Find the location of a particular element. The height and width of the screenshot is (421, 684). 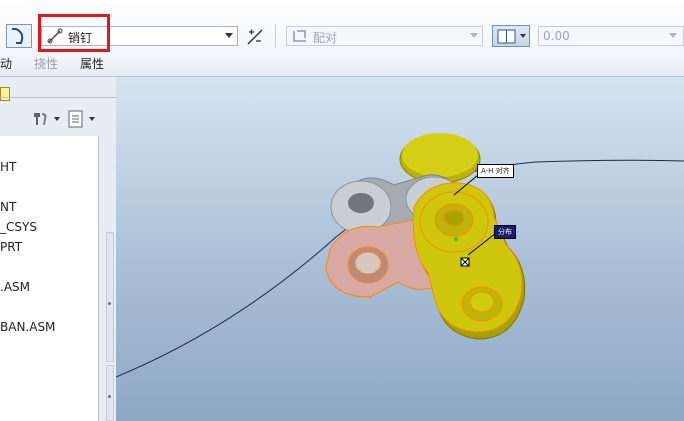

tree-item: PRT is located at coordinates (11, 247).